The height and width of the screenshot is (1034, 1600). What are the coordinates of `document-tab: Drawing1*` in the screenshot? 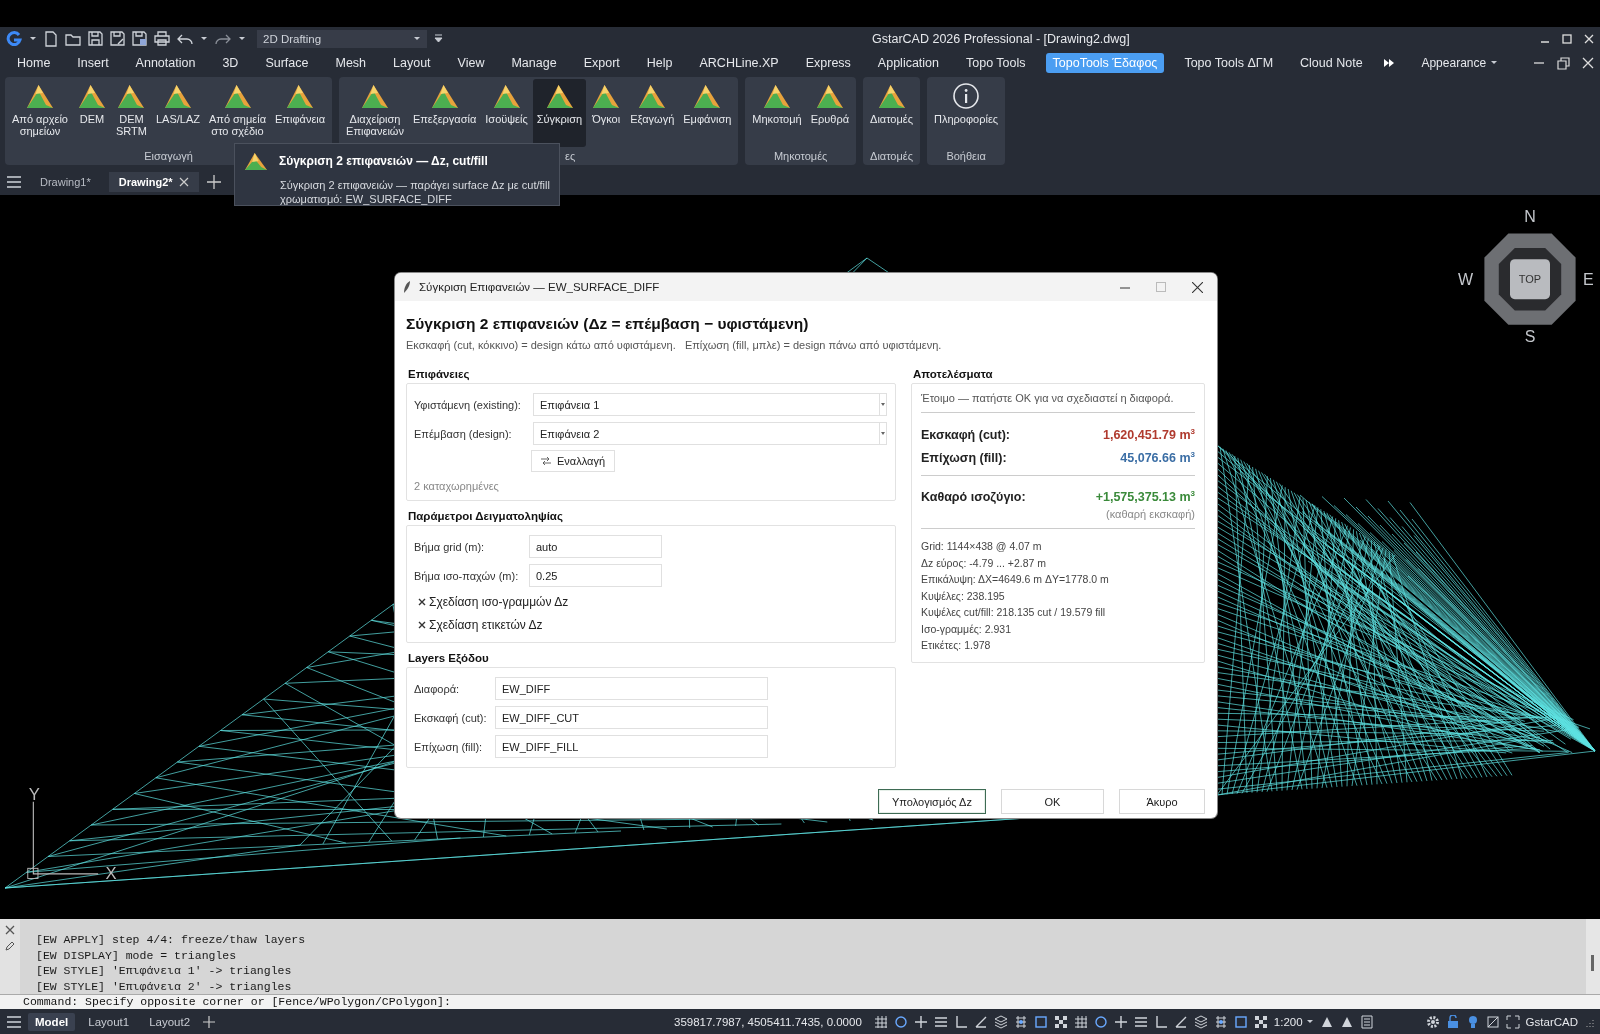 It's located at (65, 182).